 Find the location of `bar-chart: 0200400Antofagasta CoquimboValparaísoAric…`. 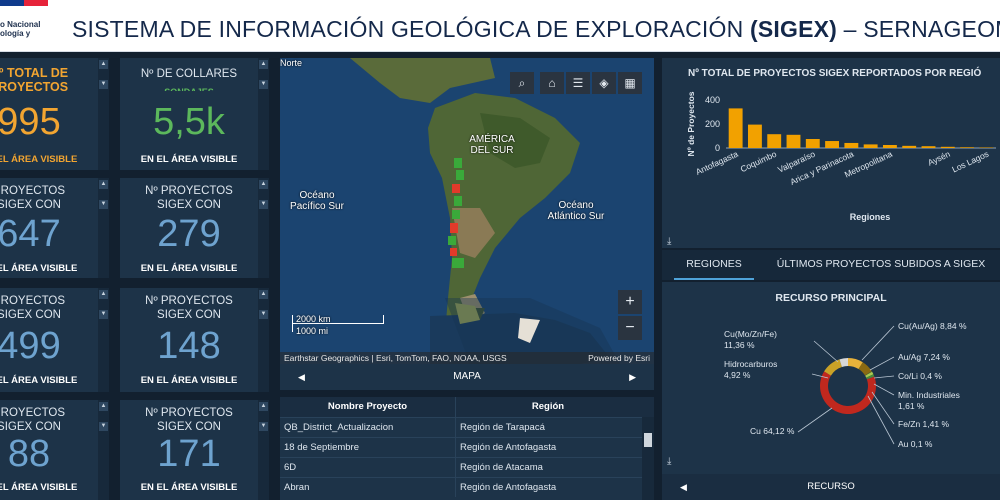

bar-chart: 0200400Antofagasta CoquimboValparaísoAric… is located at coordinates (831, 153).